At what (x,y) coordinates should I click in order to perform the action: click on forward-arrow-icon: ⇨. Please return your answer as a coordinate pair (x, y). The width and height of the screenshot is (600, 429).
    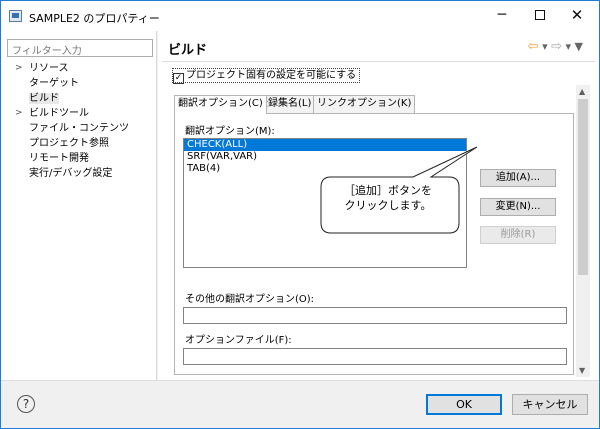
    Looking at the image, I should click on (556, 46).